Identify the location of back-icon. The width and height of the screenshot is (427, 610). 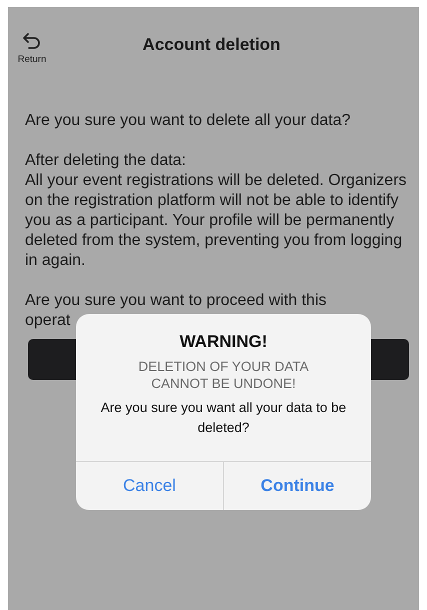
(32, 41).